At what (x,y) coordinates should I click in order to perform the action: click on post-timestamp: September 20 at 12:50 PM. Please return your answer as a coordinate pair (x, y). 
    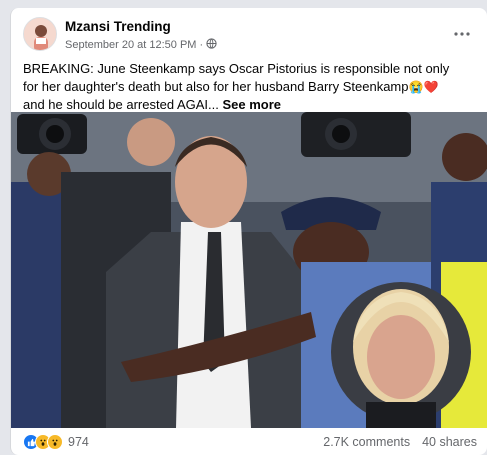
    Looking at the image, I should click on (130, 45).